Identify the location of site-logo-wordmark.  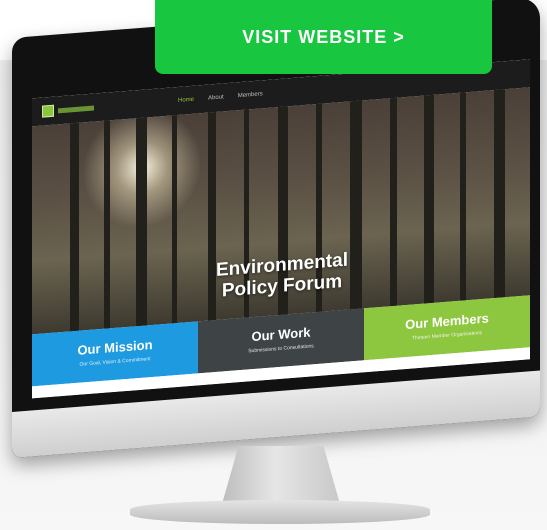
(76, 109).